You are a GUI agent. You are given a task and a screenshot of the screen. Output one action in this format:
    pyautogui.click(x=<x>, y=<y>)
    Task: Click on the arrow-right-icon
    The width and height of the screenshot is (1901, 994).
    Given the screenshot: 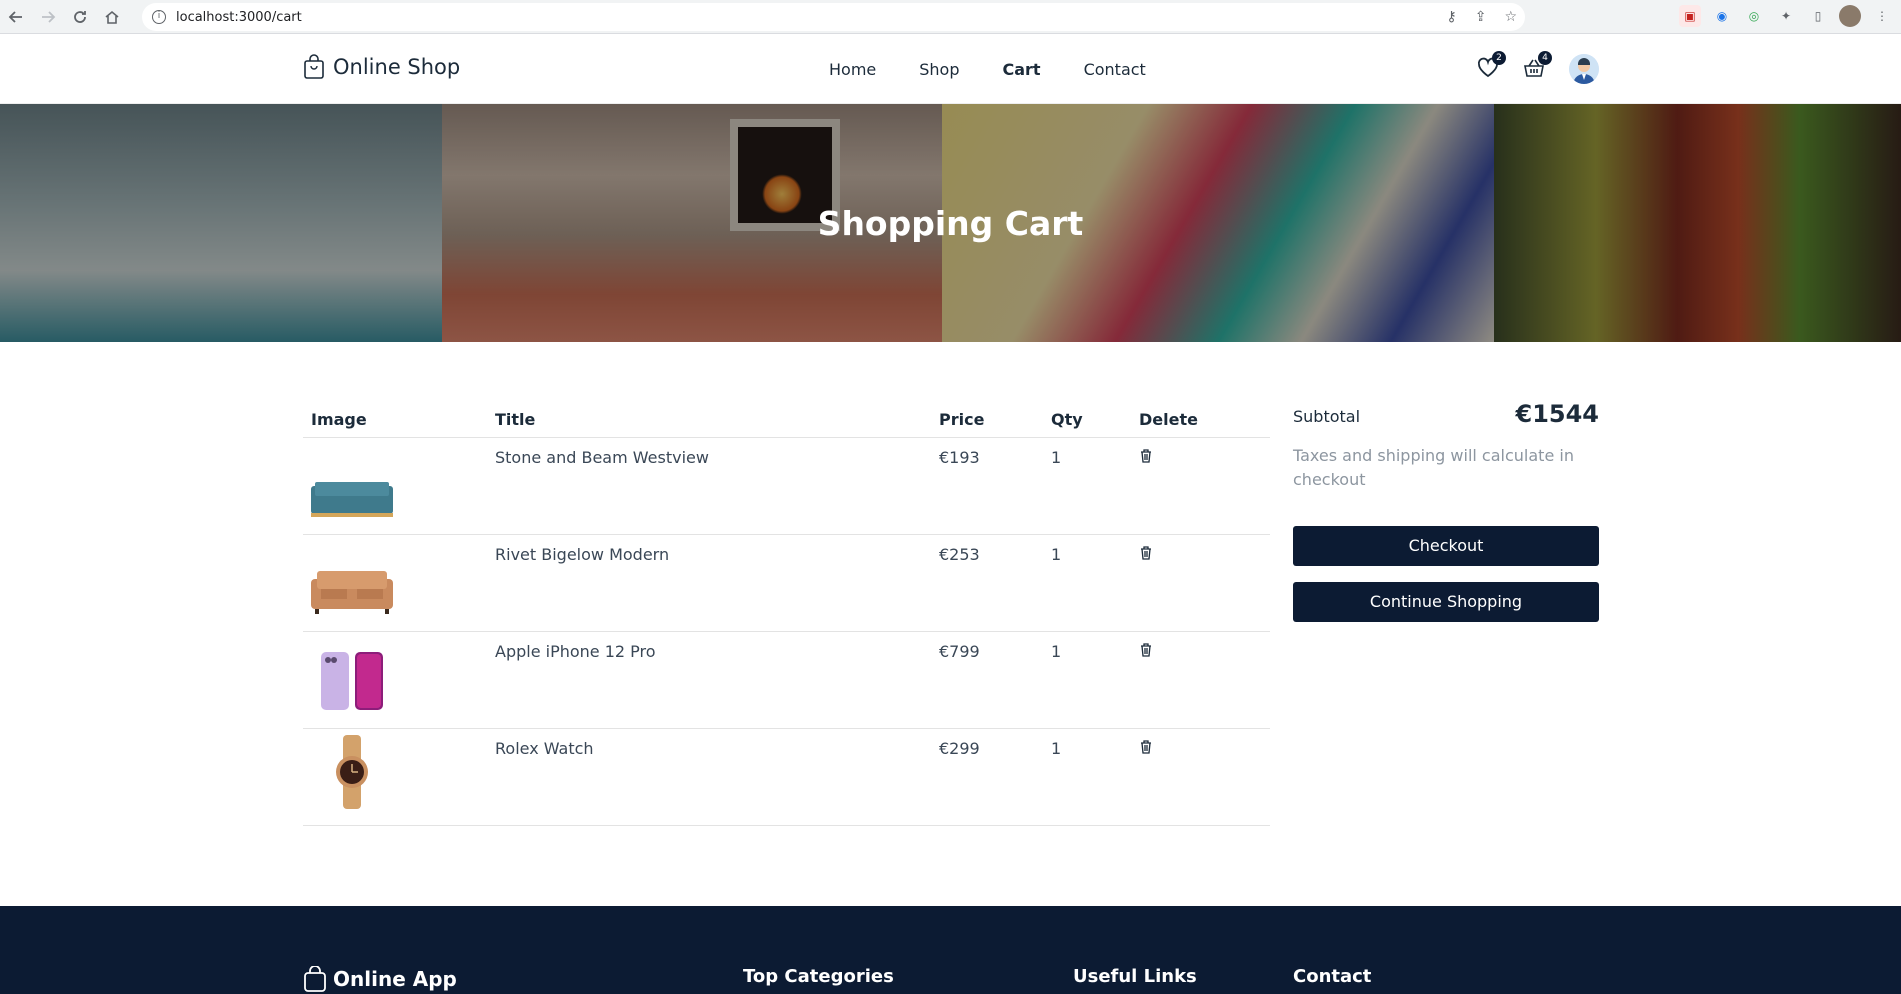 What is the action you would take?
    pyautogui.click(x=49, y=16)
    